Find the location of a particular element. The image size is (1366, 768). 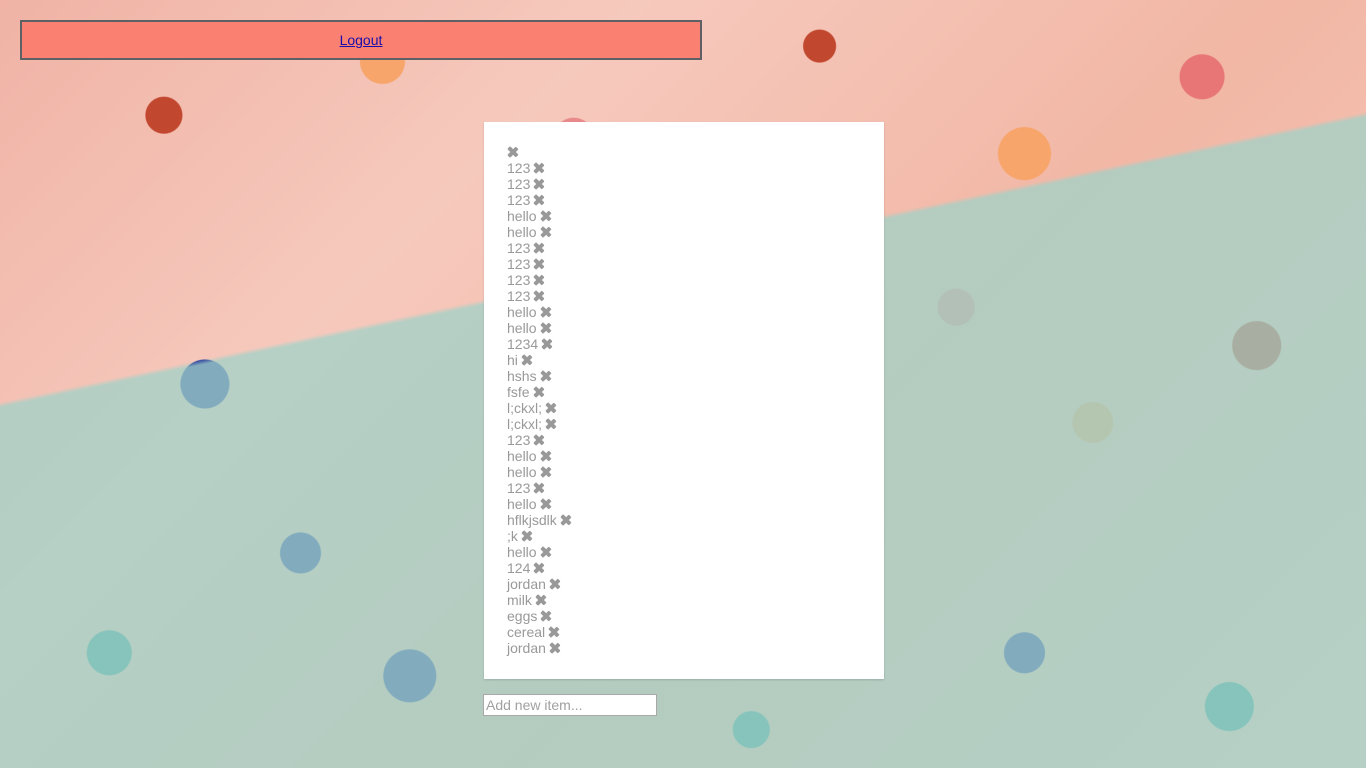

list-item: hi is located at coordinates (695, 360).